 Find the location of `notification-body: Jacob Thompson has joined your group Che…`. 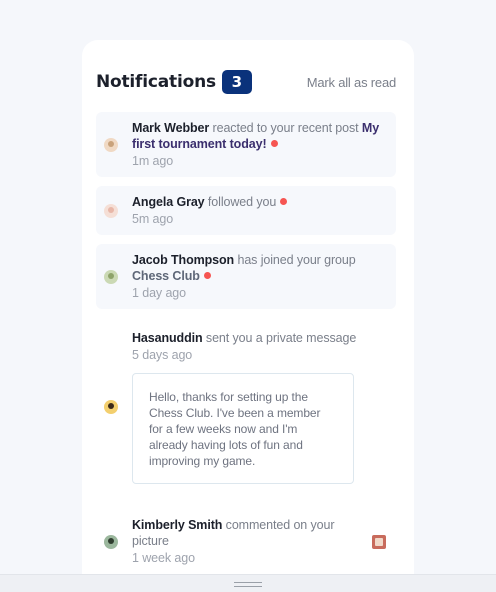

notification-body: Jacob Thompson has joined your group Che… is located at coordinates (259, 276).